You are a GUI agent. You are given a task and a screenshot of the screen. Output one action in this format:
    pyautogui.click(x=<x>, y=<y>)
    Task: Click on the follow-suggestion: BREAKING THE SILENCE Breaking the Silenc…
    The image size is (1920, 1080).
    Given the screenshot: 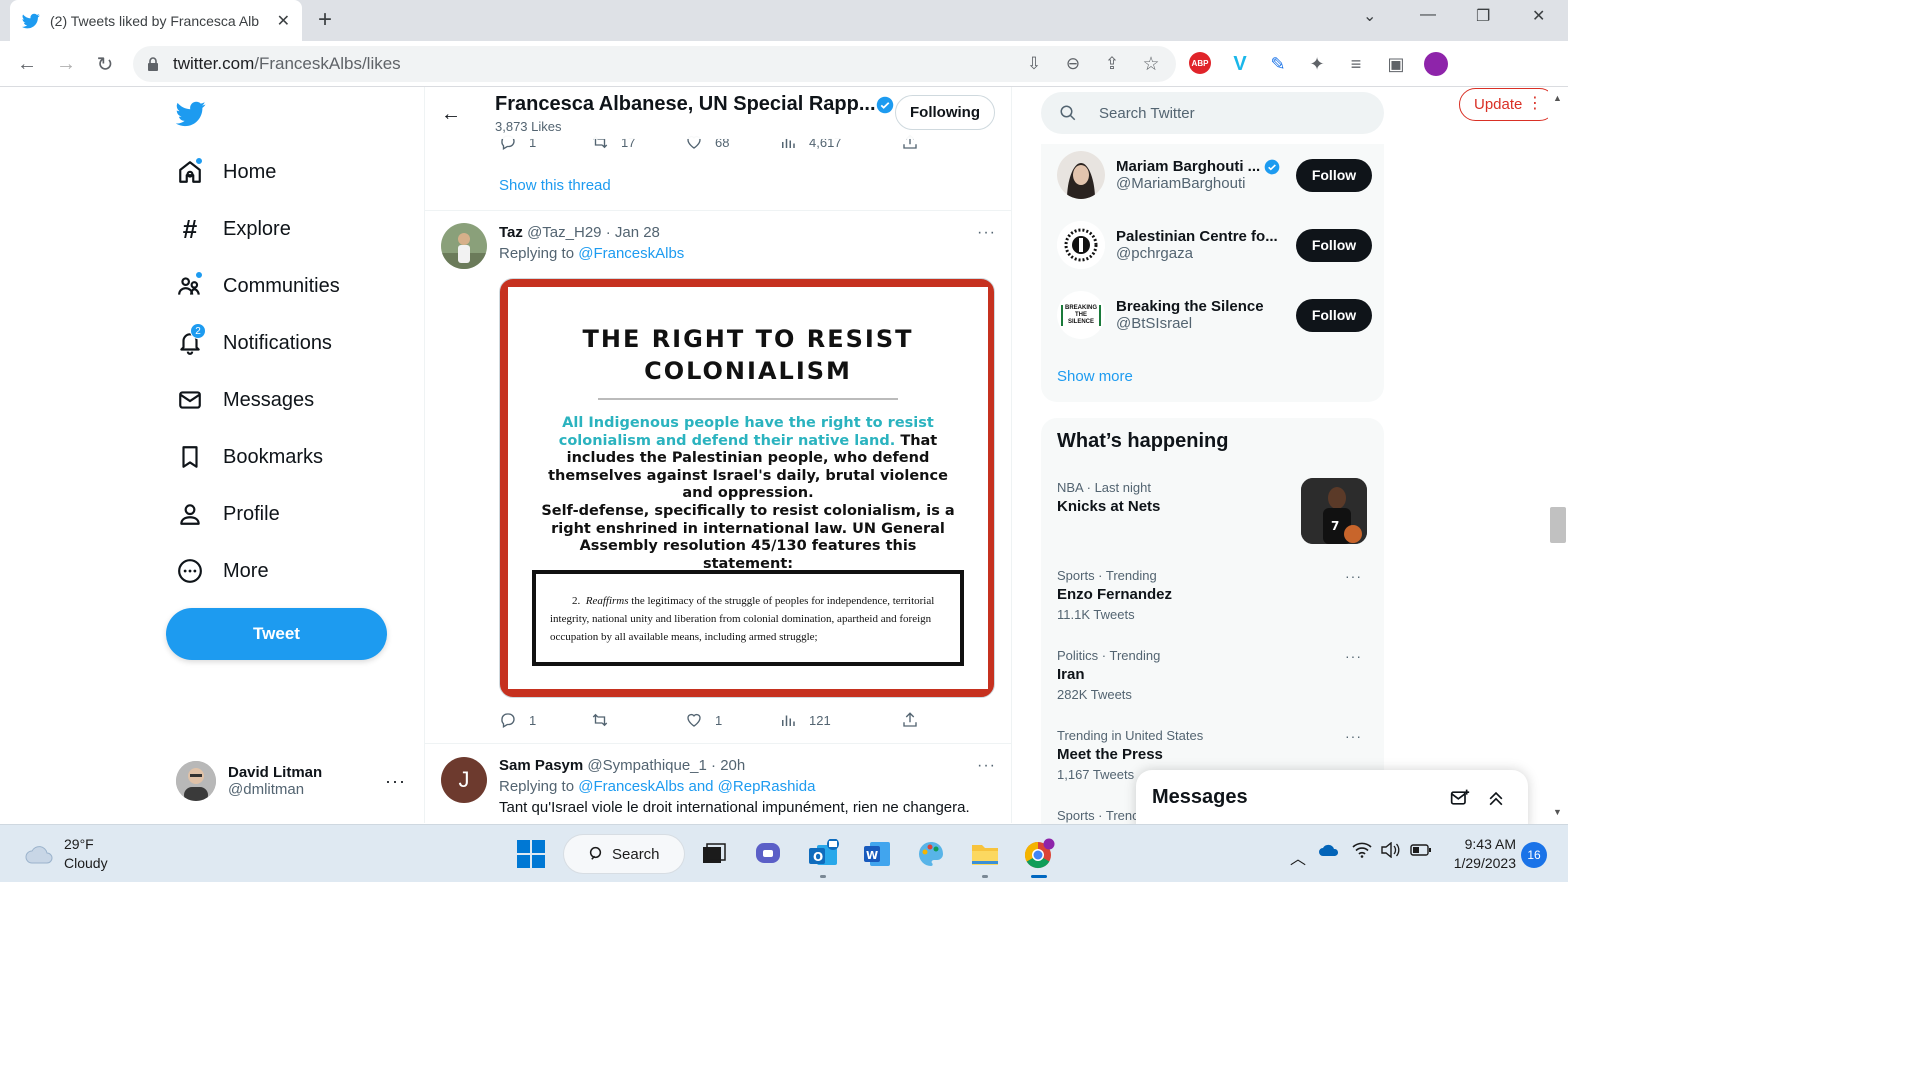 What is the action you would take?
    pyautogui.click(x=1214, y=315)
    